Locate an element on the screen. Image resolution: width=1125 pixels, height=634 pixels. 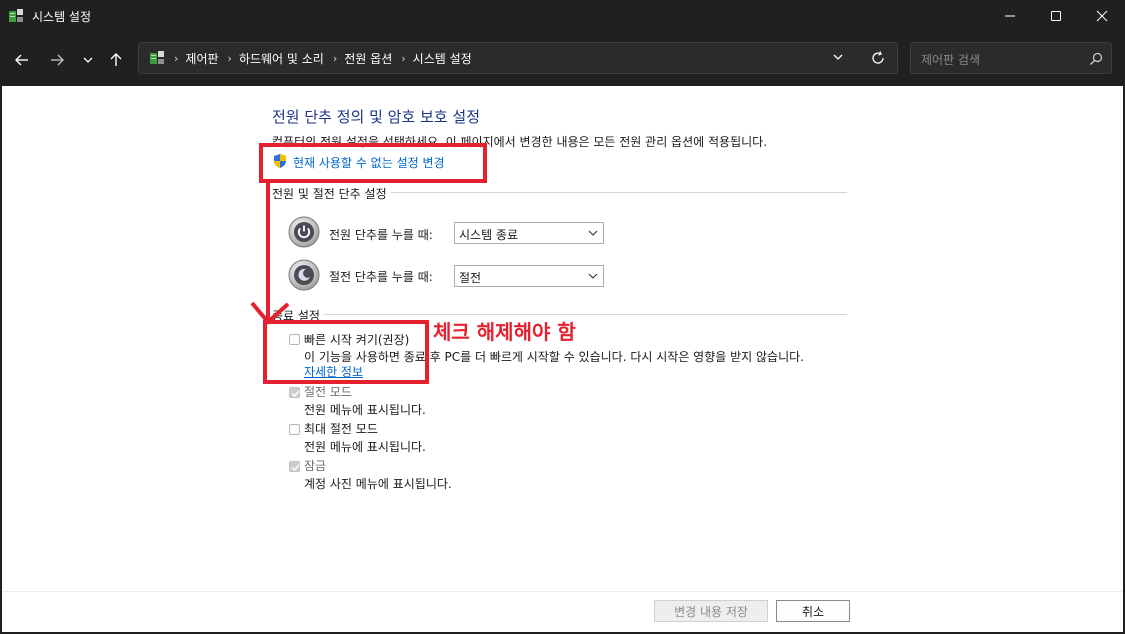
sleep-button-label: 절전 단추를 누를 때: is located at coordinates (381, 277).